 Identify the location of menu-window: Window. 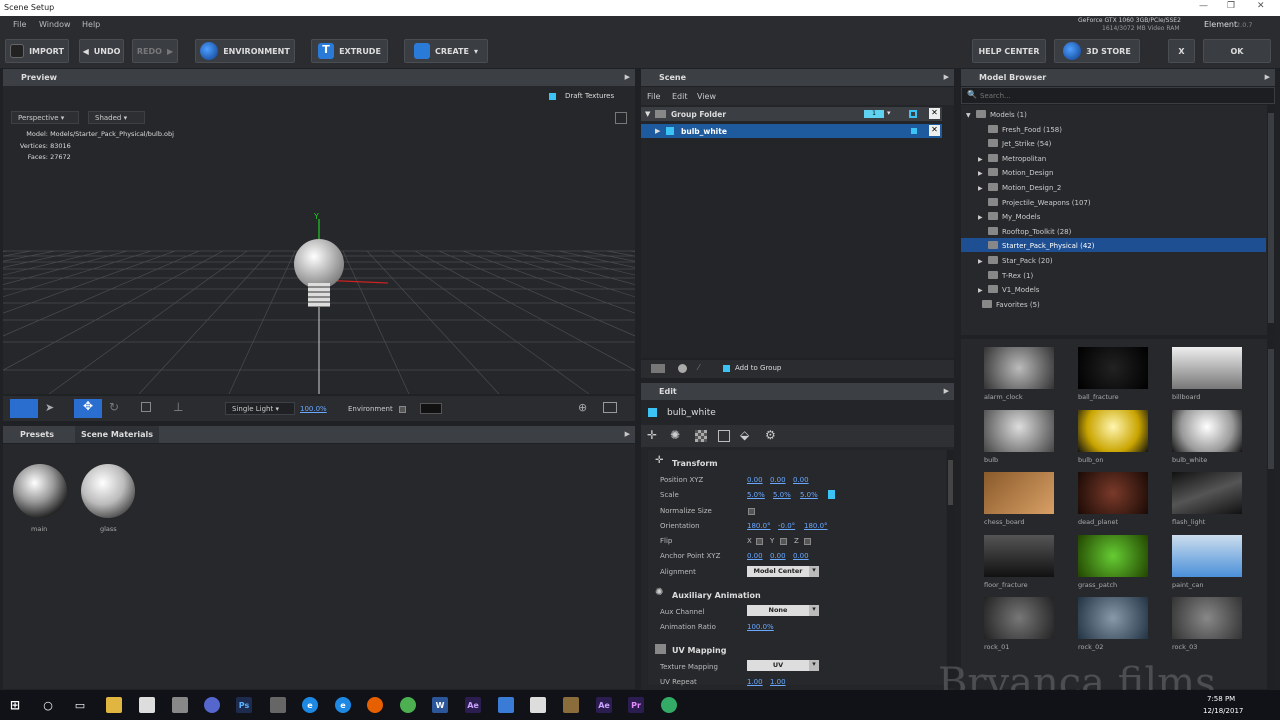
(55, 24).